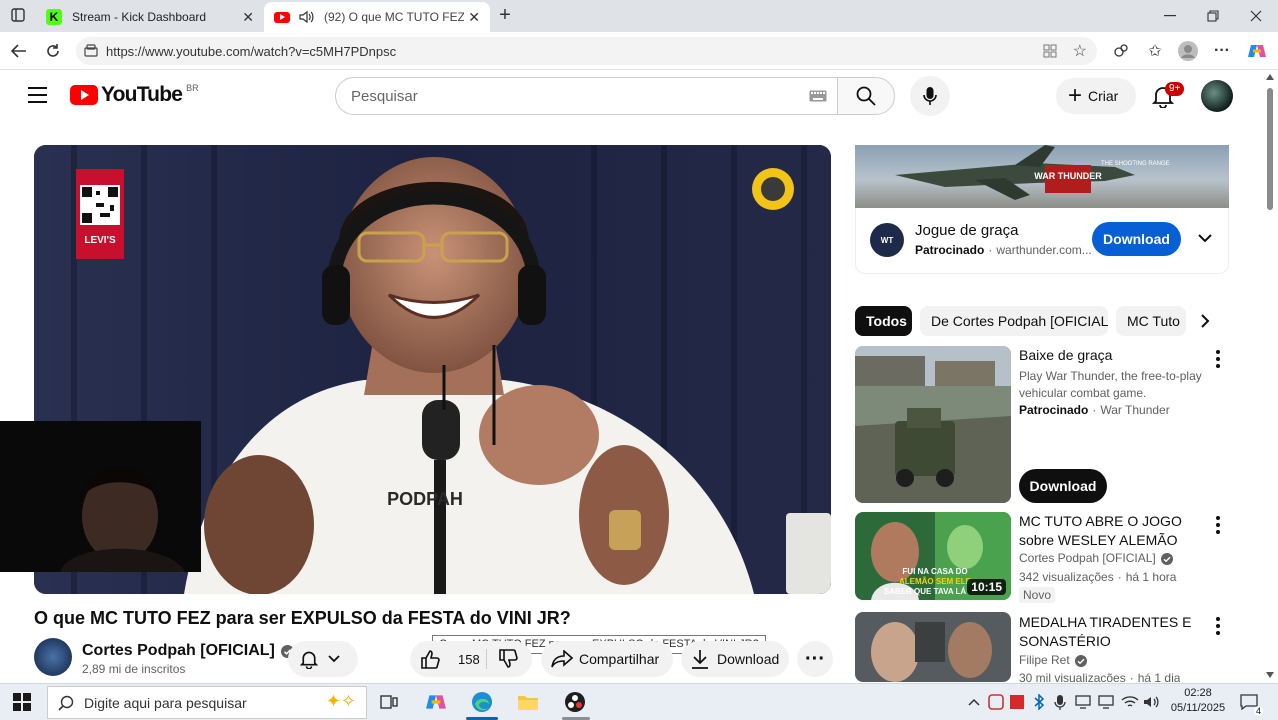  I want to click on windows-start-icon, so click(22, 702).